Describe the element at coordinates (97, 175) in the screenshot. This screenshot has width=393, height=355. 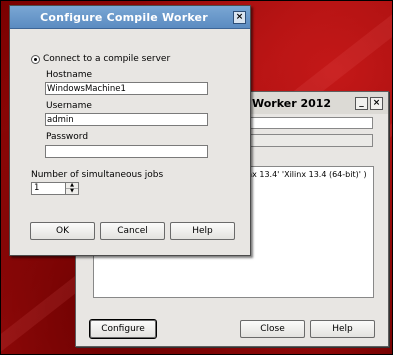
I see `jobs-label: Number of simultaneous jobs` at that location.